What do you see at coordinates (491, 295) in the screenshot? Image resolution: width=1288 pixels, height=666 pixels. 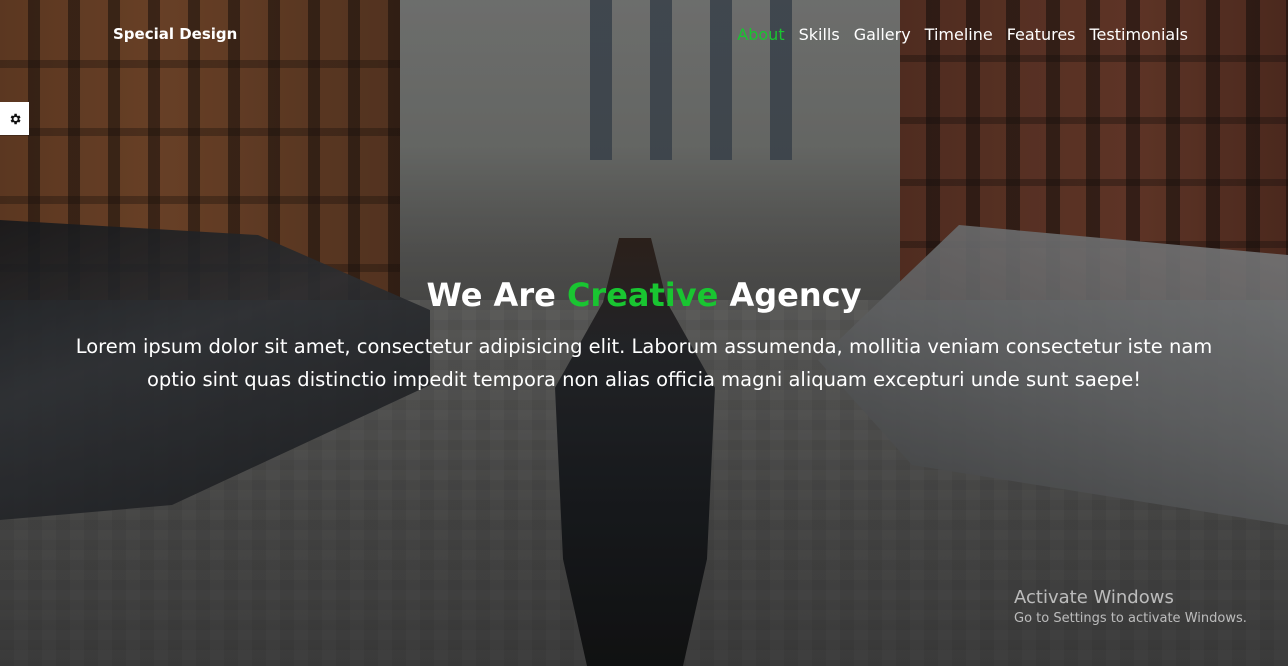 I see `headline-pre: We Are` at bounding box center [491, 295].